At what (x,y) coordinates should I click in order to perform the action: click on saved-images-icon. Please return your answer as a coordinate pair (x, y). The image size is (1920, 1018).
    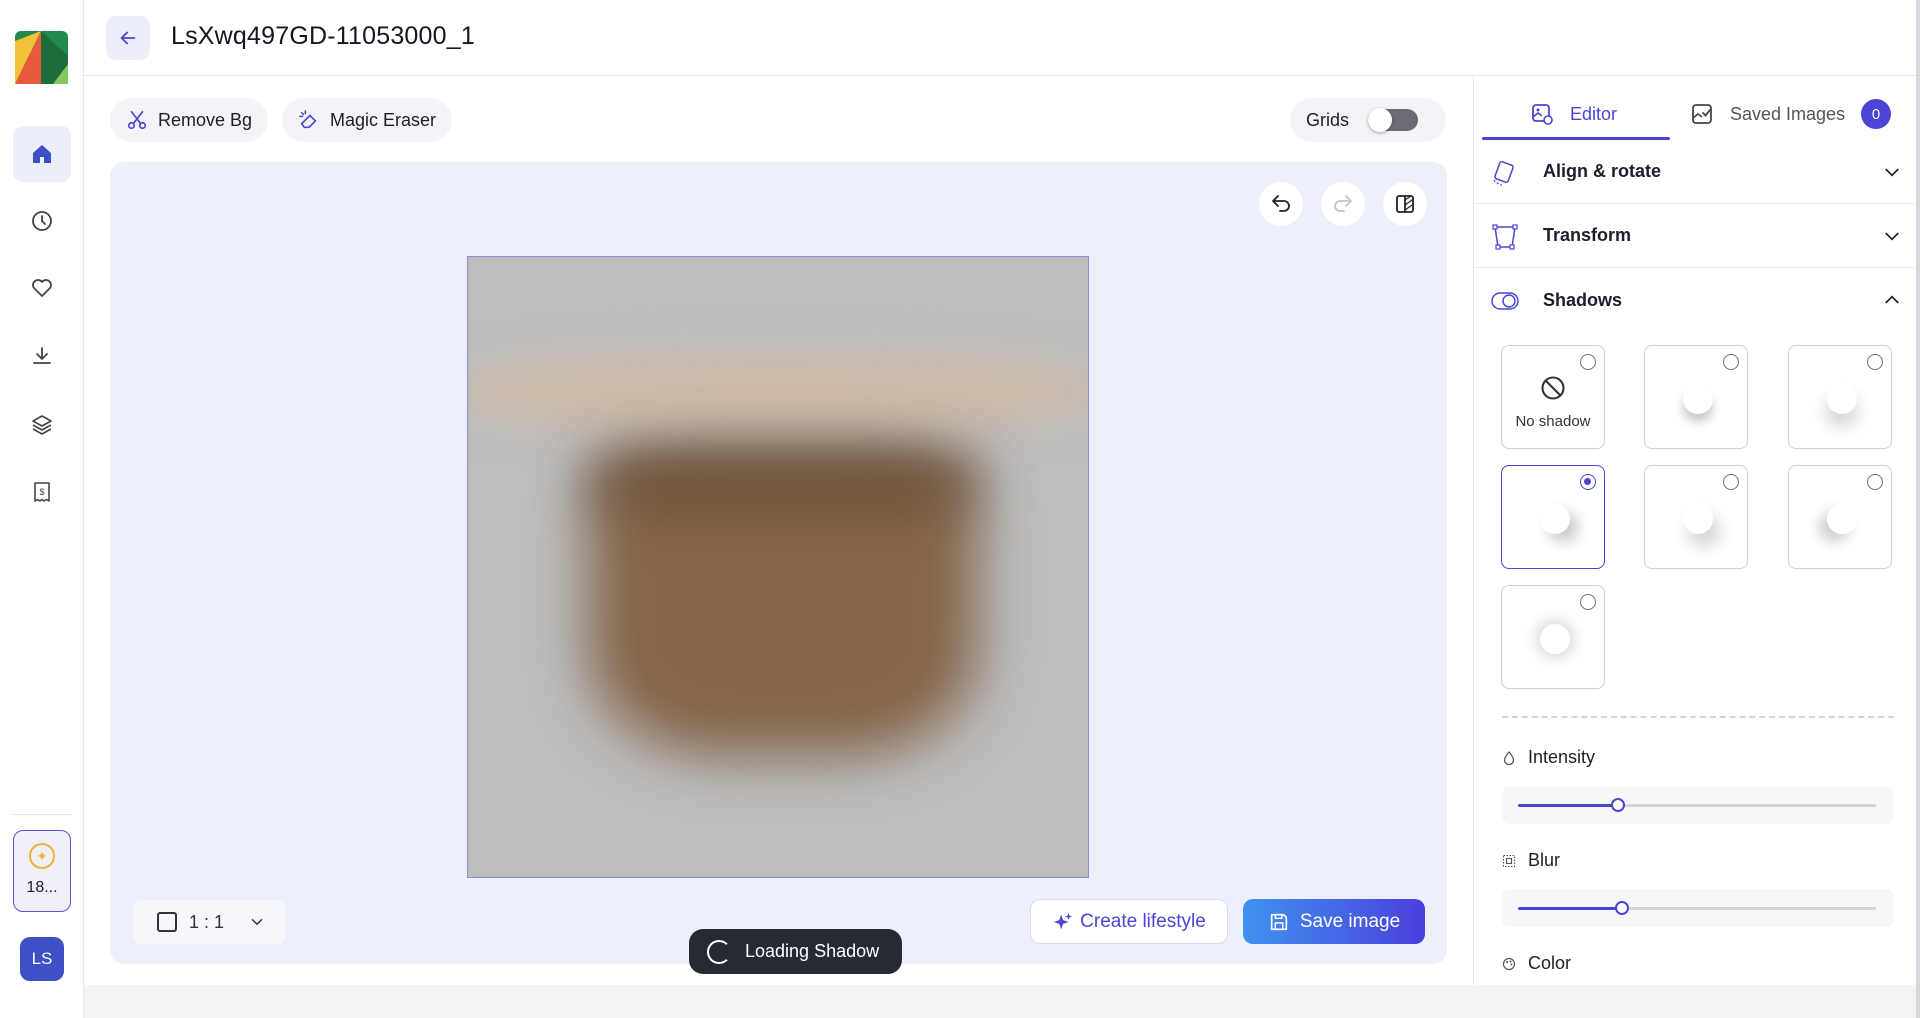
    Looking at the image, I should click on (1702, 114).